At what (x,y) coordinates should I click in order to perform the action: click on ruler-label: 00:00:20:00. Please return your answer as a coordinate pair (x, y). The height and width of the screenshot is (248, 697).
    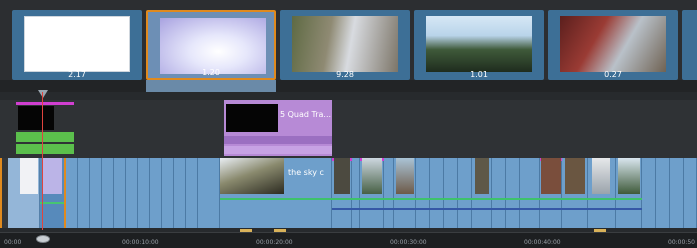
    Looking at the image, I should click on (274, 242).